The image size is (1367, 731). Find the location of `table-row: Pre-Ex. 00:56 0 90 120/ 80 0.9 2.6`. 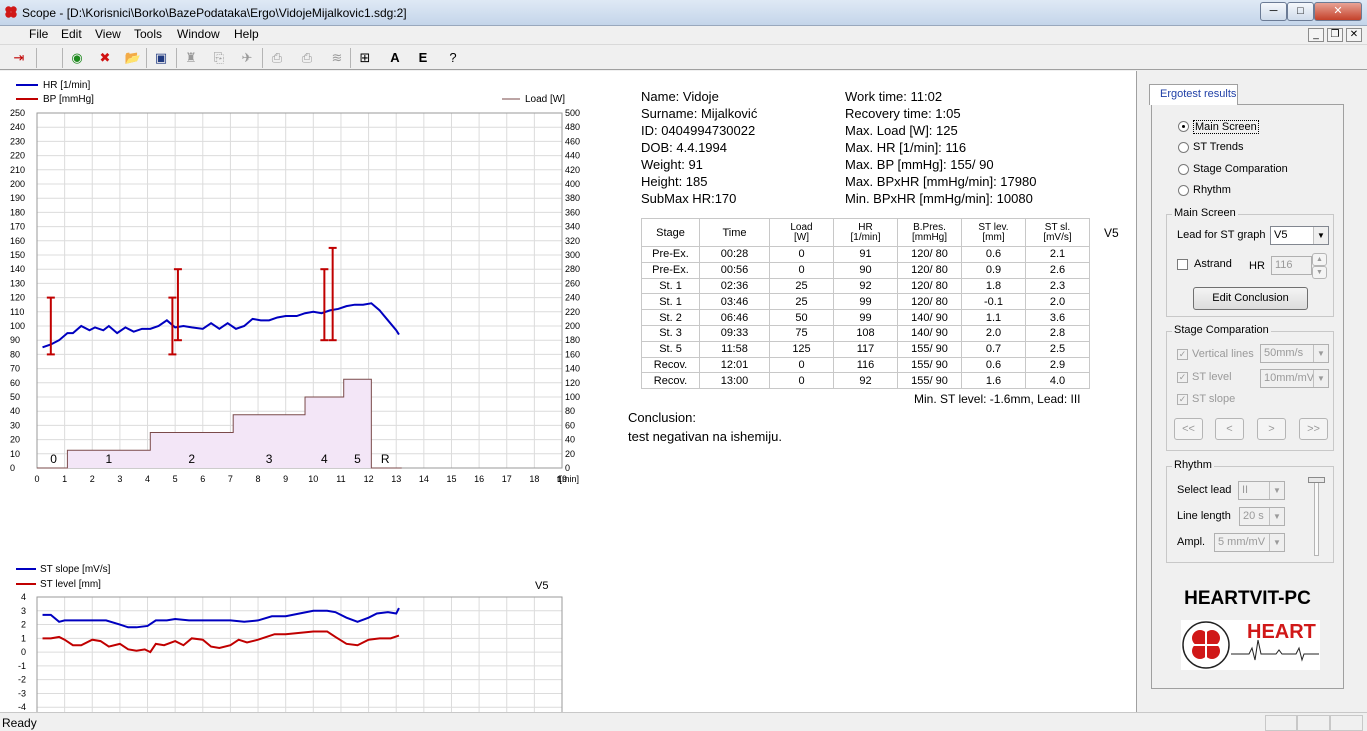

table-row: Pre-Ex. 00:56 0 90 120/ 80 0.9 2.6 is located at coordinates (865, 270).